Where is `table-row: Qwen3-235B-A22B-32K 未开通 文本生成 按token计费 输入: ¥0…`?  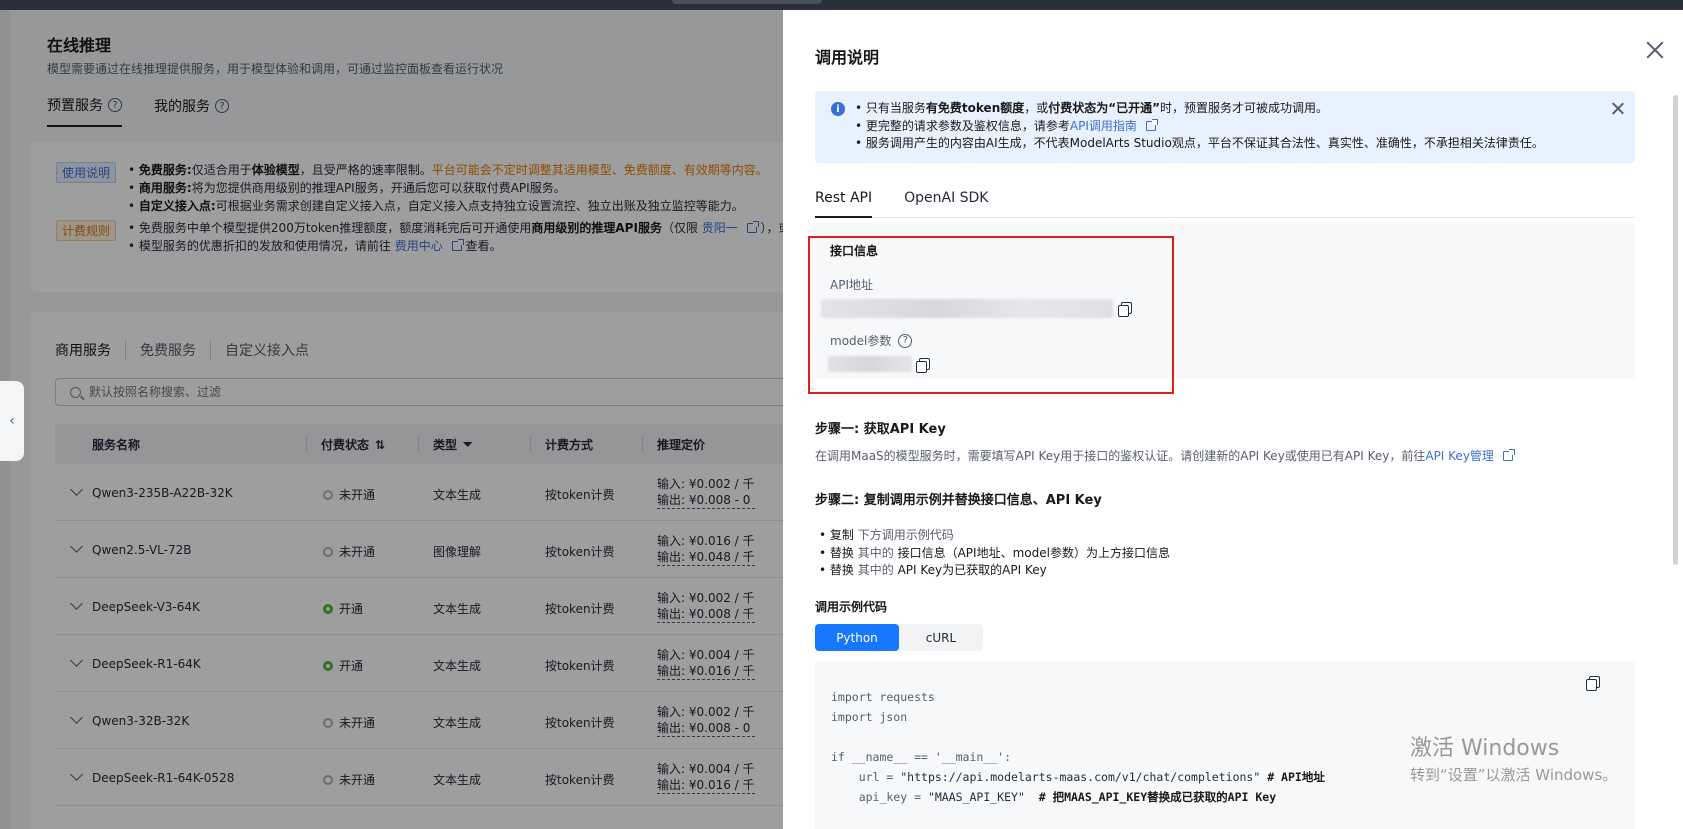
table-row: Qwen3-235B-A22B-32K 未开通 文本生成 按token计费 输入: ¥0… is located at coordinates (419, 492).